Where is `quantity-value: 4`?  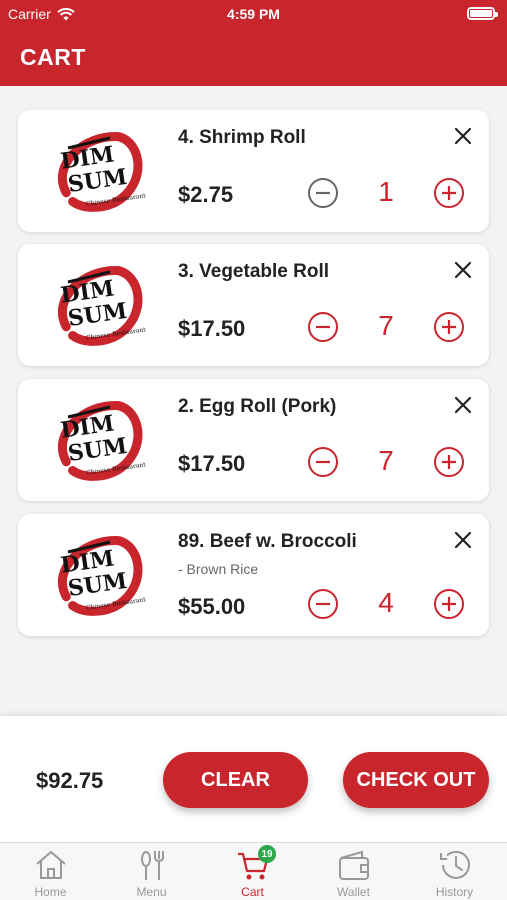
quantity-value: 4 is located at coordinates (386, 602).